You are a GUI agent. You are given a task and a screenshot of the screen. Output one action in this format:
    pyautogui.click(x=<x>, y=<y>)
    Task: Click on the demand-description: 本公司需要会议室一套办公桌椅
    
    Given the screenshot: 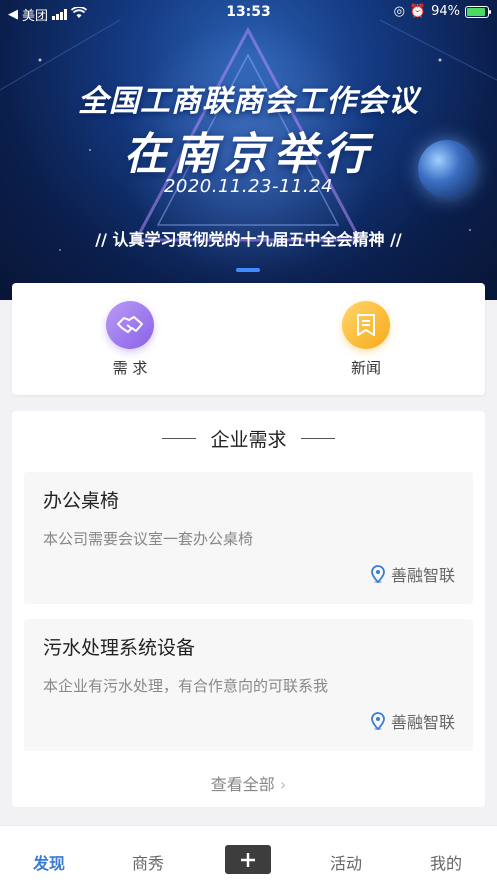 What is the action you would take?
    pyautogui.click(x=148, y=539)
    